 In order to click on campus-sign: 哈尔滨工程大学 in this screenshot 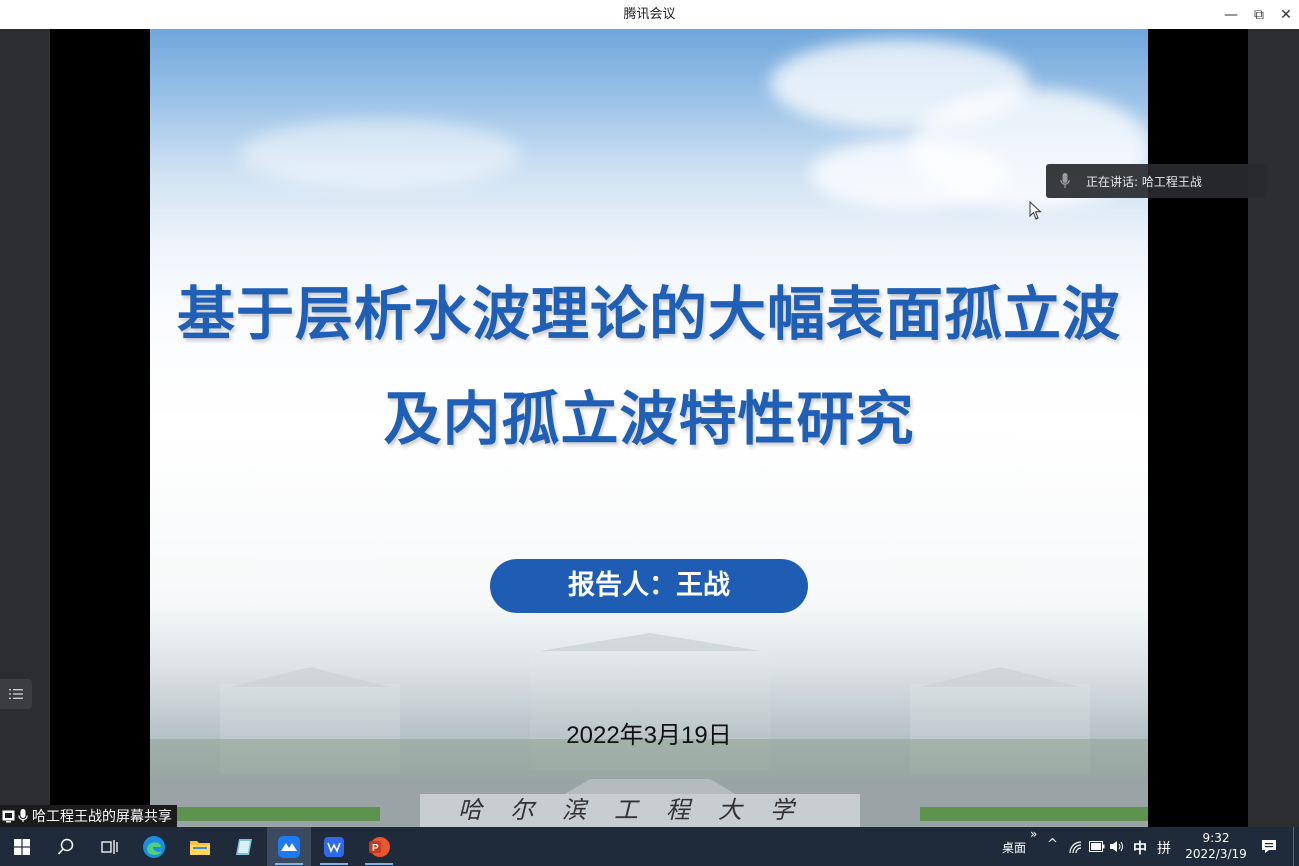, I will do `click(640, 810)`.